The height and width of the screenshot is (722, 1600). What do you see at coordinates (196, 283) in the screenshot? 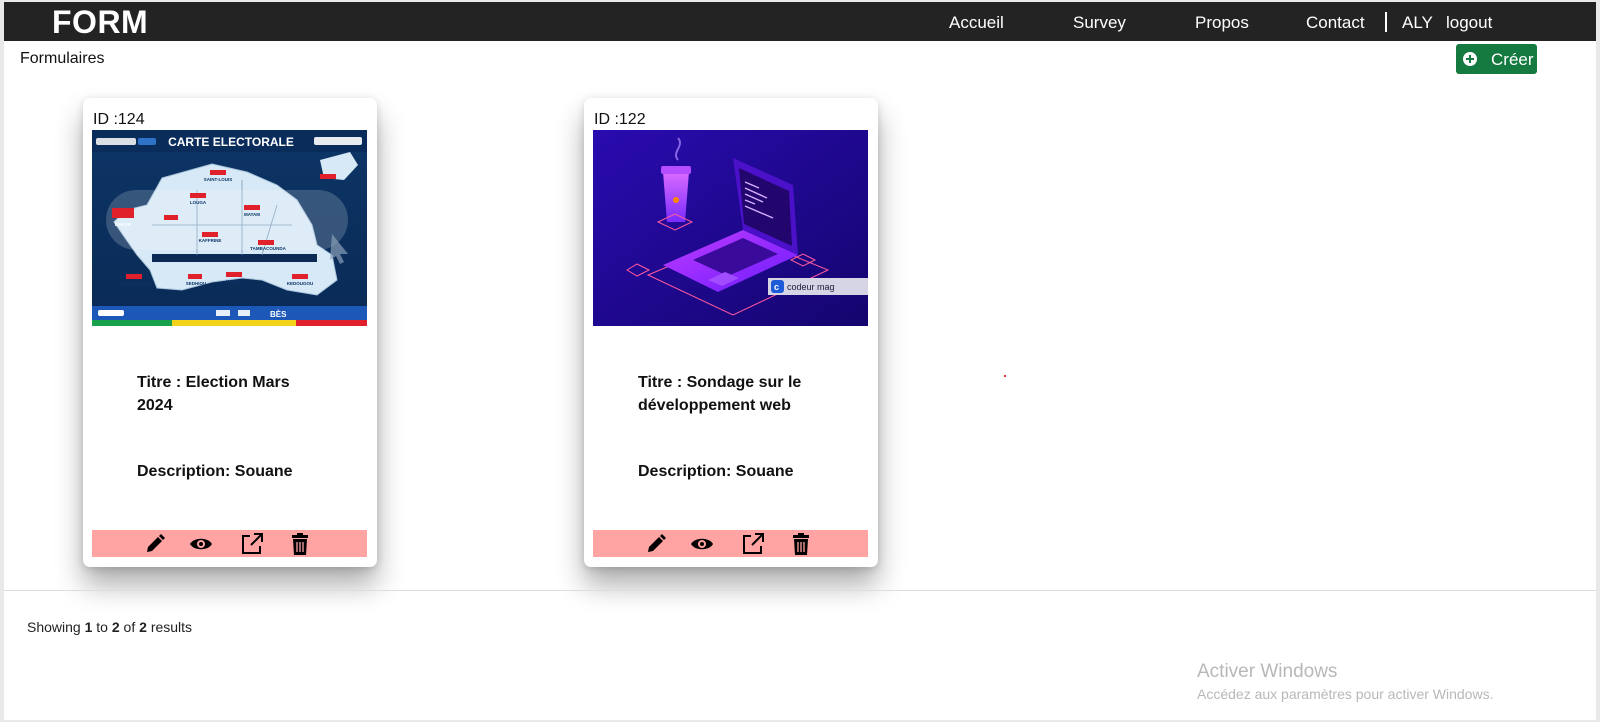
I see `region-label: SEDHIOU` at bounding box center [196, 283].